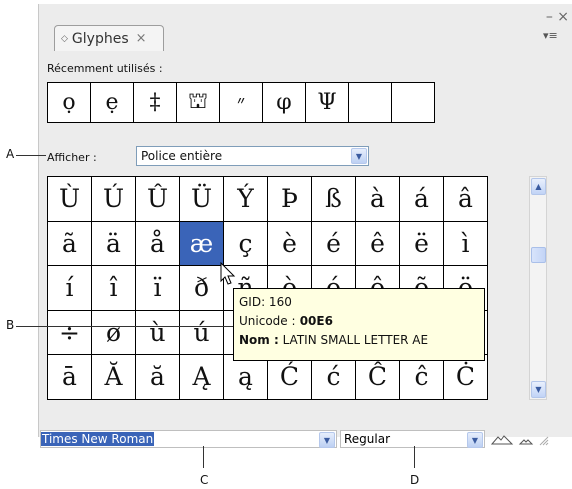  I want to click on callout-d: D, so click(415, 480).